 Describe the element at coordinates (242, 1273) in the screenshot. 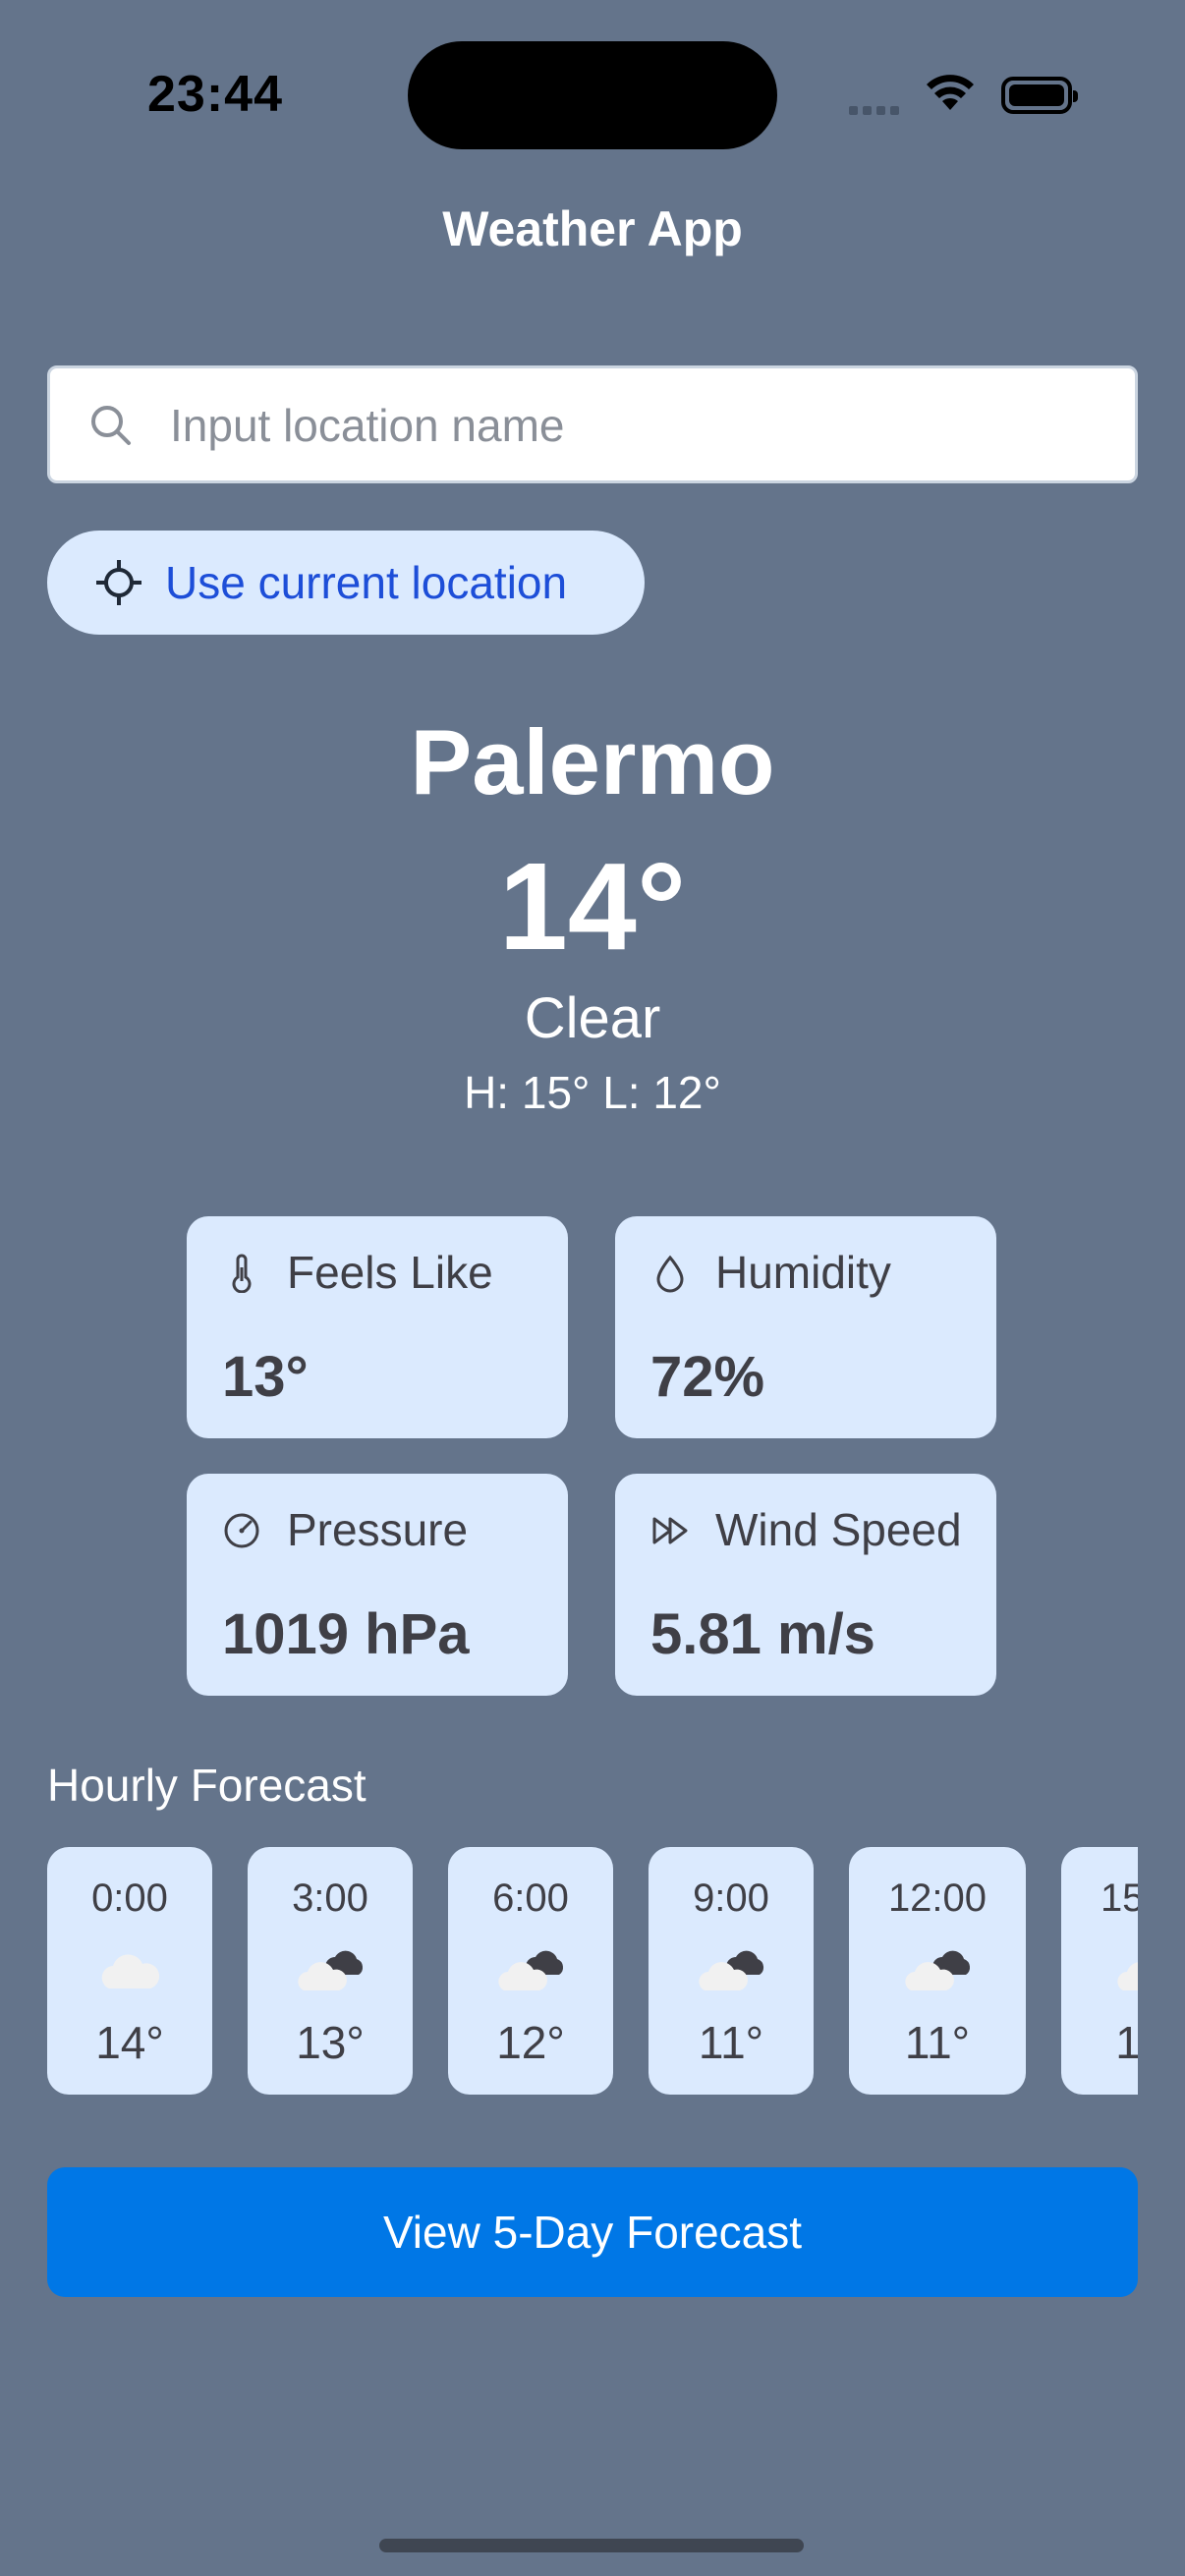

I see `thermometer-icon` at that location.